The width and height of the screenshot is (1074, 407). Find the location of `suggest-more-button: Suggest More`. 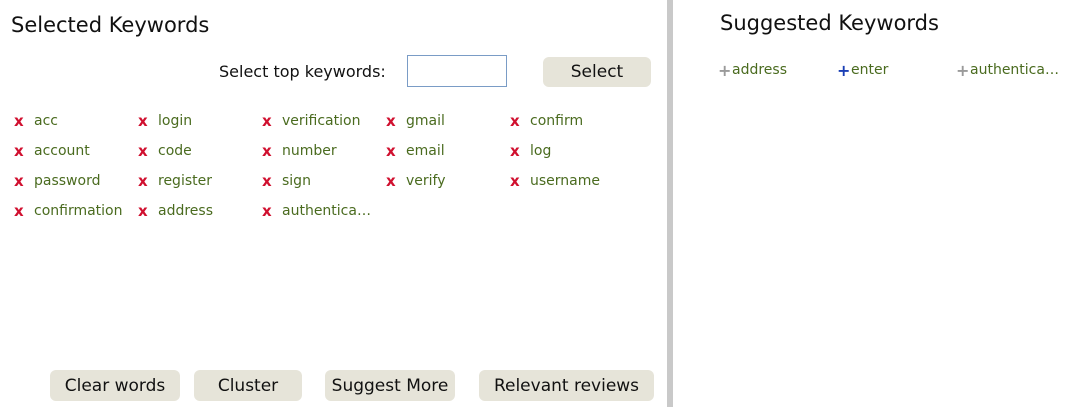

suggest-more-button: Suggest More is located at coordinates (390, 385).